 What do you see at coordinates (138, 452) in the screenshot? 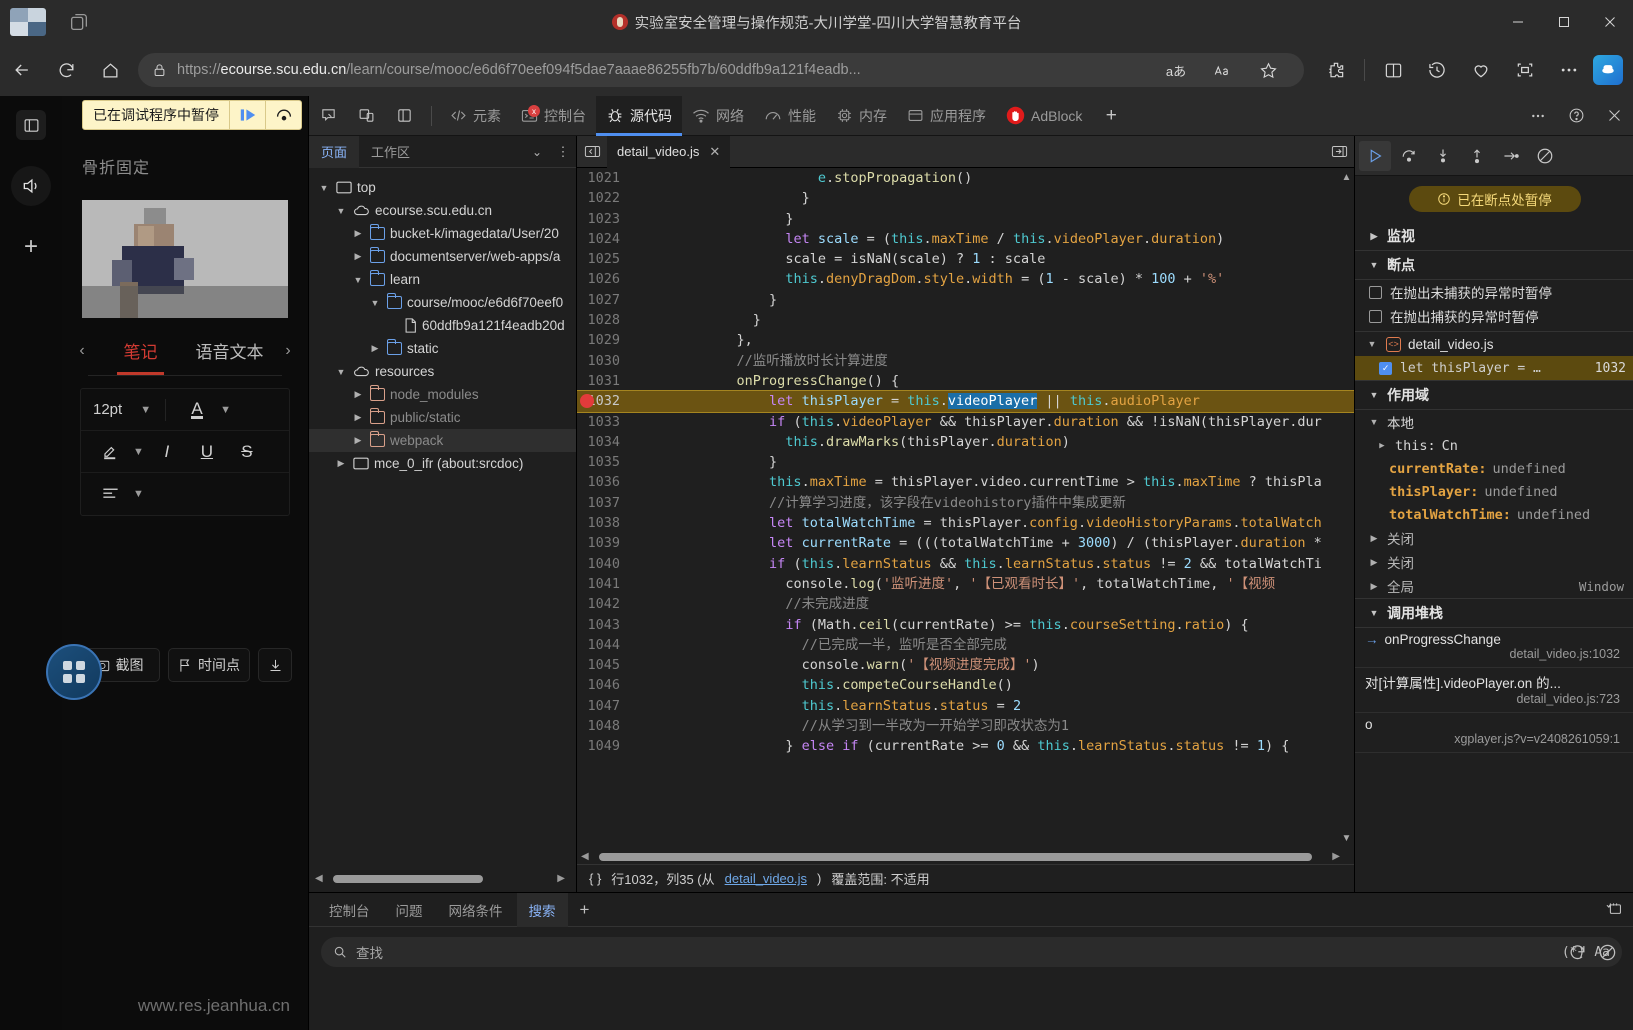
I see `highlighter-chevron-icon: ▼` at bounding box center [138, 452].